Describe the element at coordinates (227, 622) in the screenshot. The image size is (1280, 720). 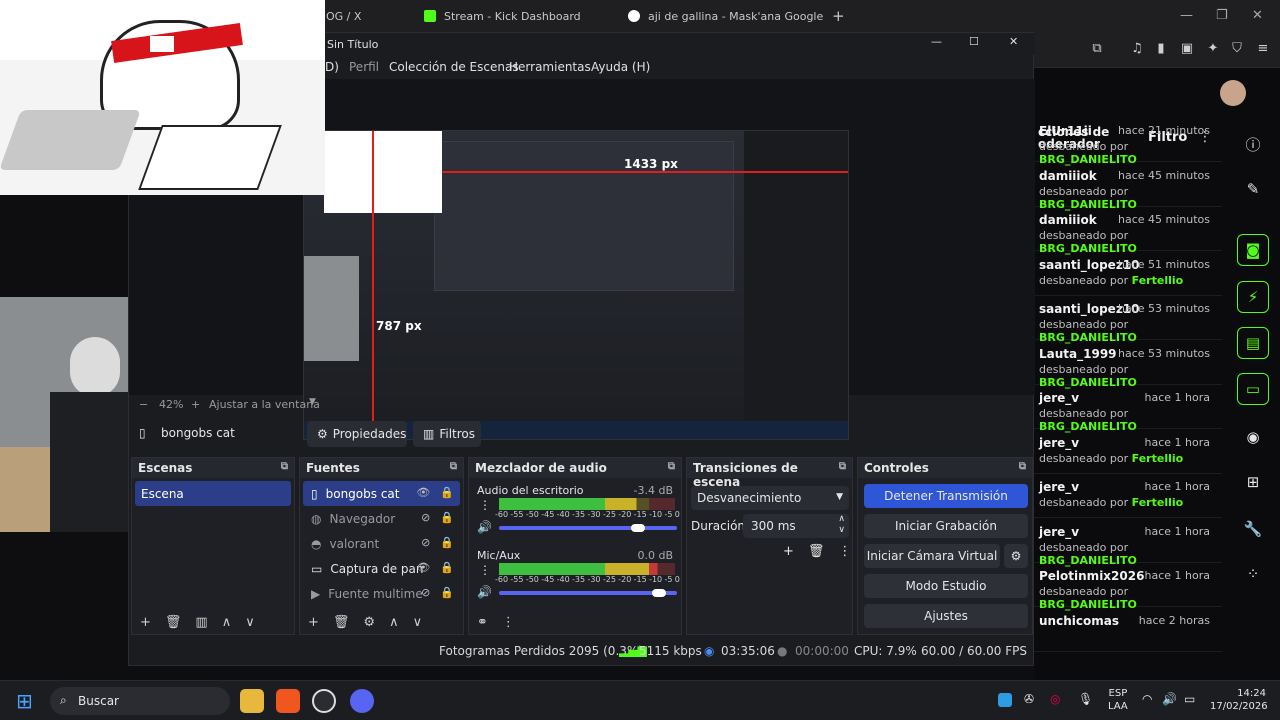
I see `chevron-up-icon: ∧` at that location.